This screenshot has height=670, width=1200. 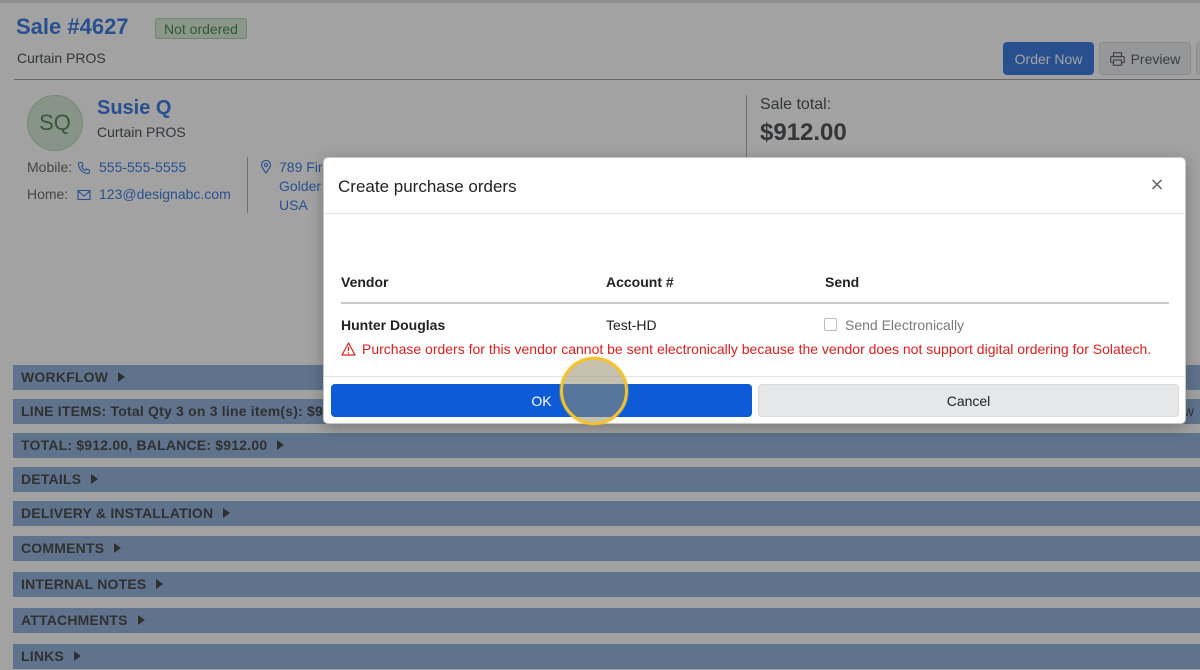 I want to click on dialog-title: Create purchase orders, so click(x=427, y=186).